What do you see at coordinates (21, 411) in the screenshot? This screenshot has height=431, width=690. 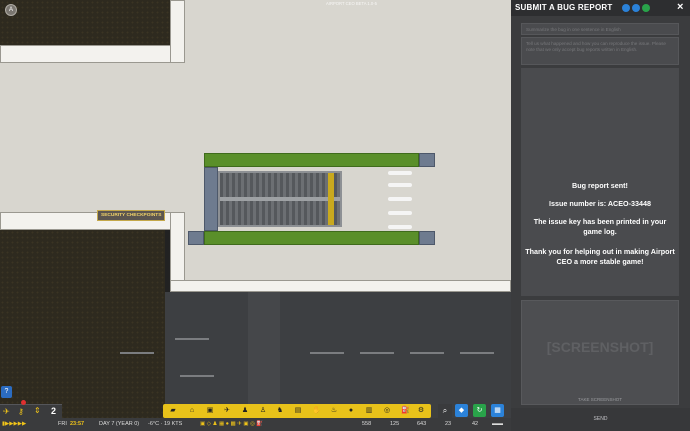 I see `key-icon: ⚷` at bounding box center [21, 411].